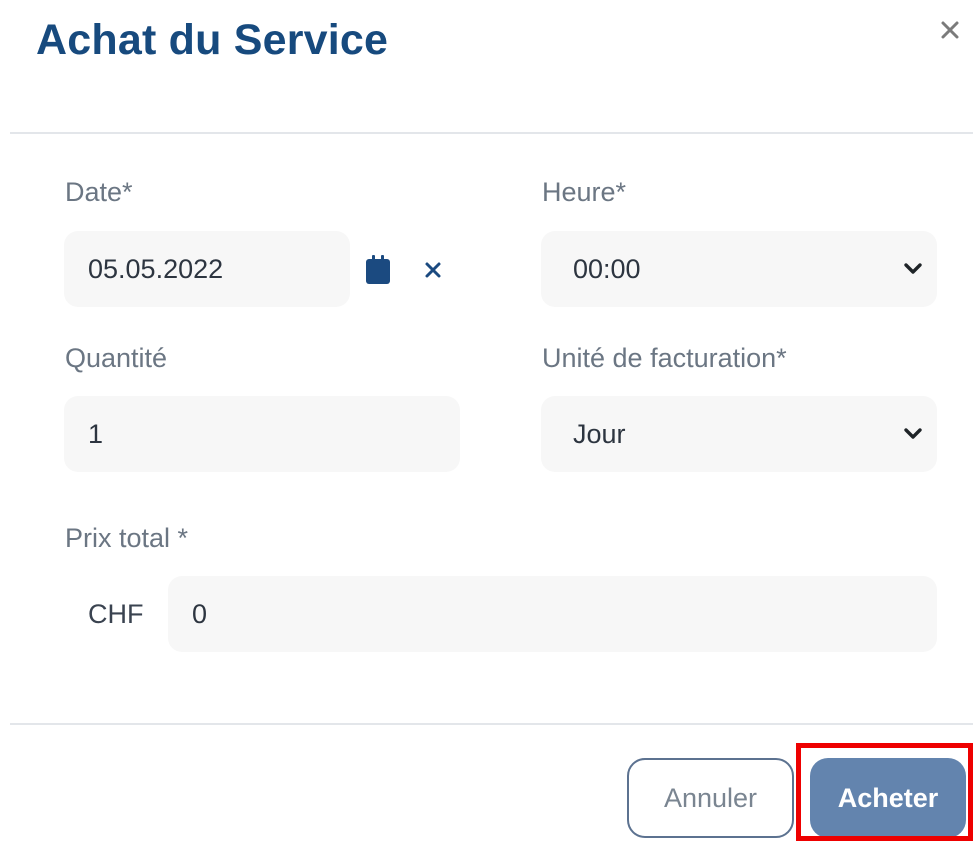 Image resolution: width=973 pixels, height=841 pixels. I want to click on close-button, so click(950, 30).